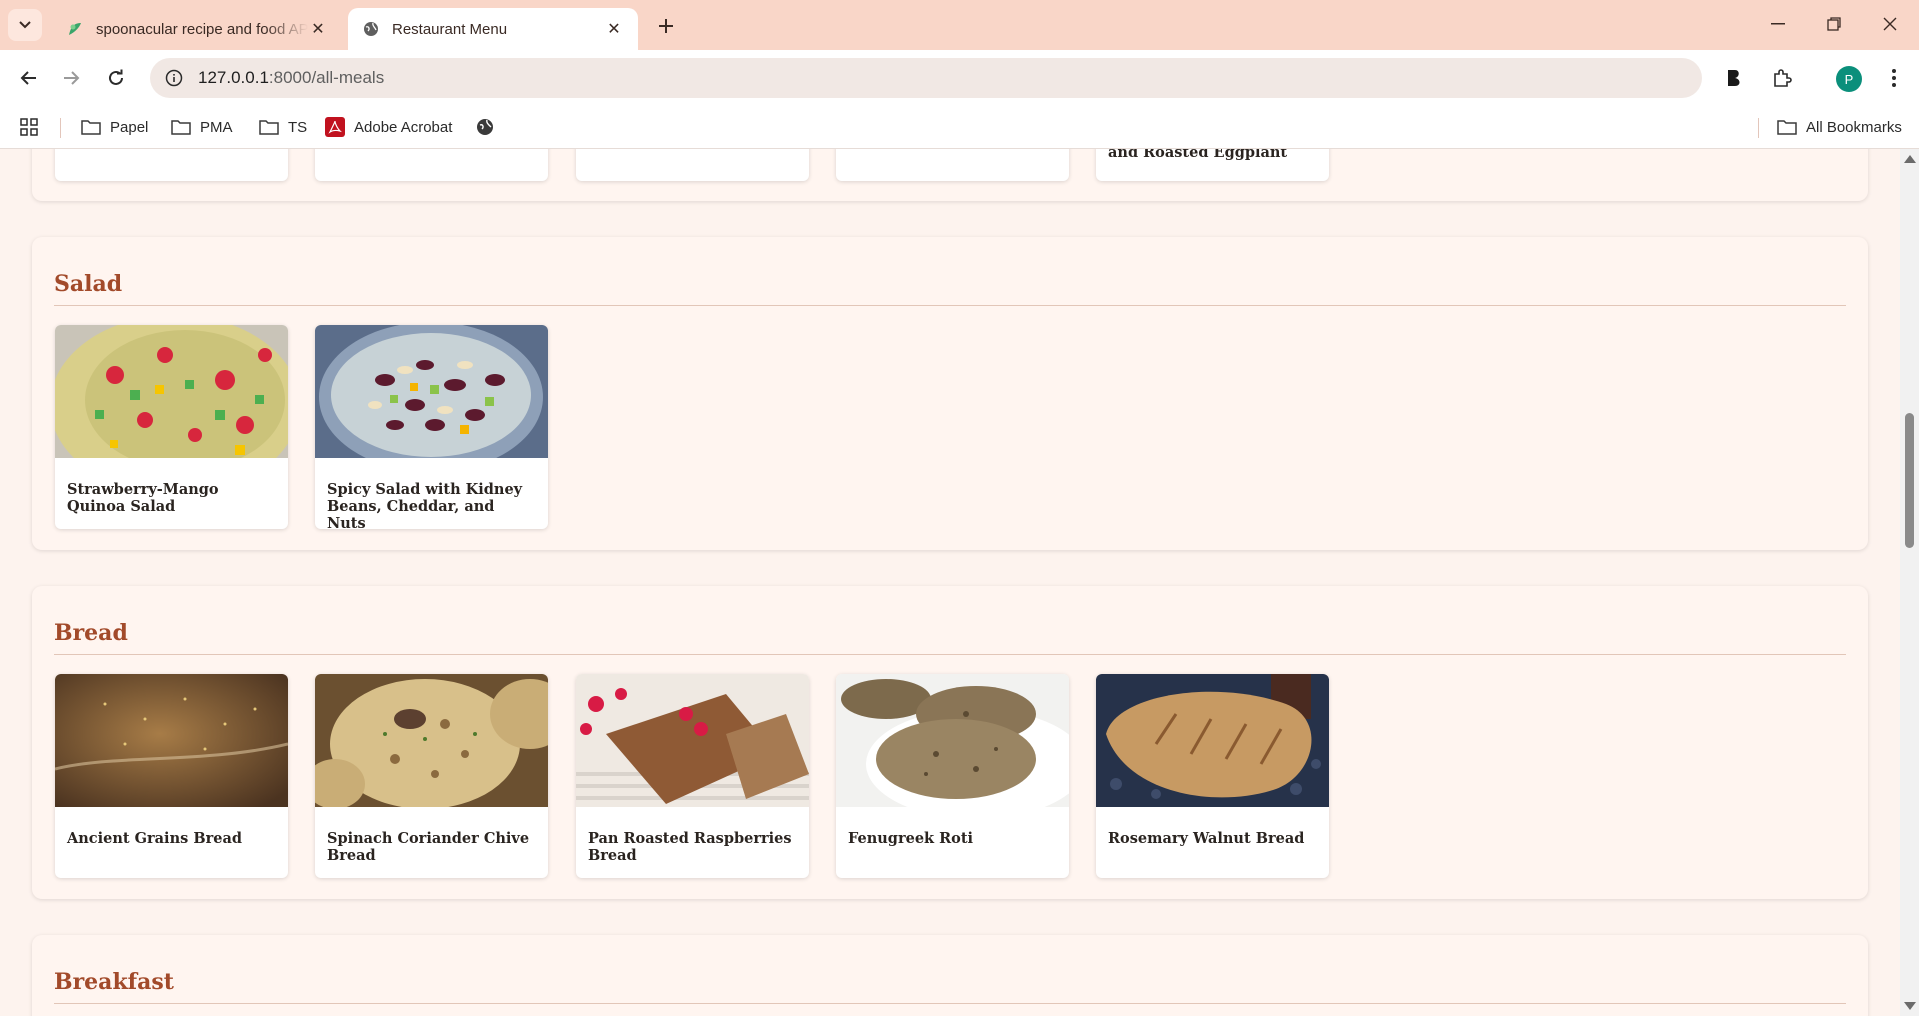 Image resolution: width=1919 pixels, height=1016 pixels. I want to click on restore-icon, so click(1834, 24).